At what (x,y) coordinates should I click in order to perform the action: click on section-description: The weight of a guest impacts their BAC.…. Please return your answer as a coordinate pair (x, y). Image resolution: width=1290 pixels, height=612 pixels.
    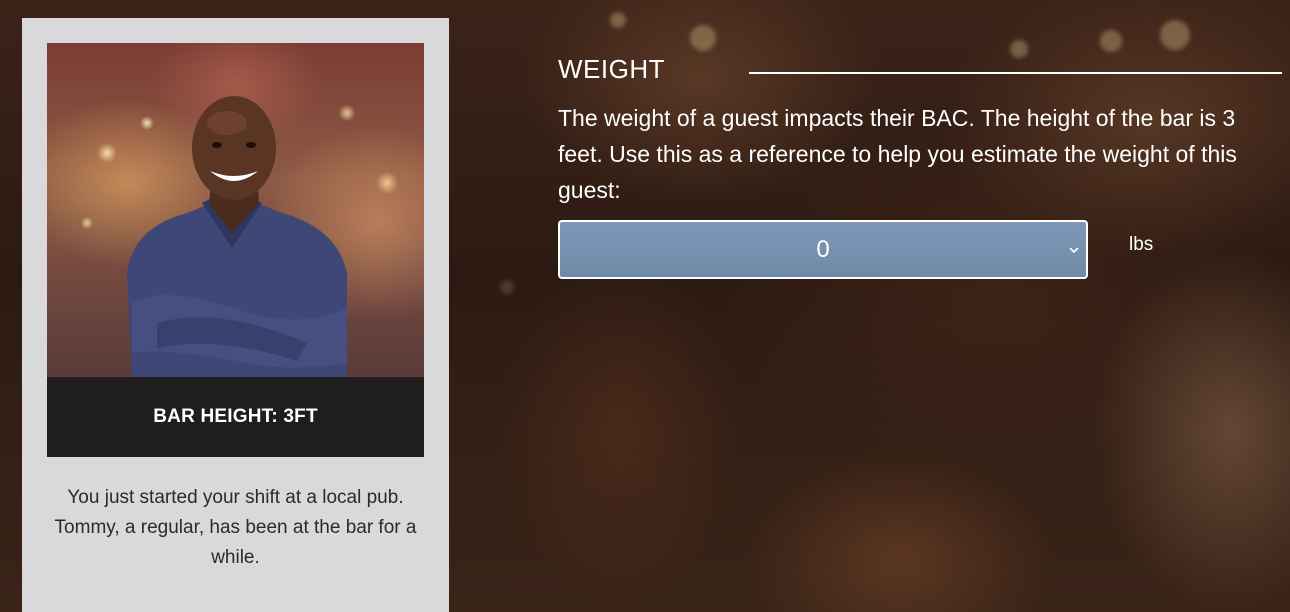
    Looking at the image, I should click on (897, 154).